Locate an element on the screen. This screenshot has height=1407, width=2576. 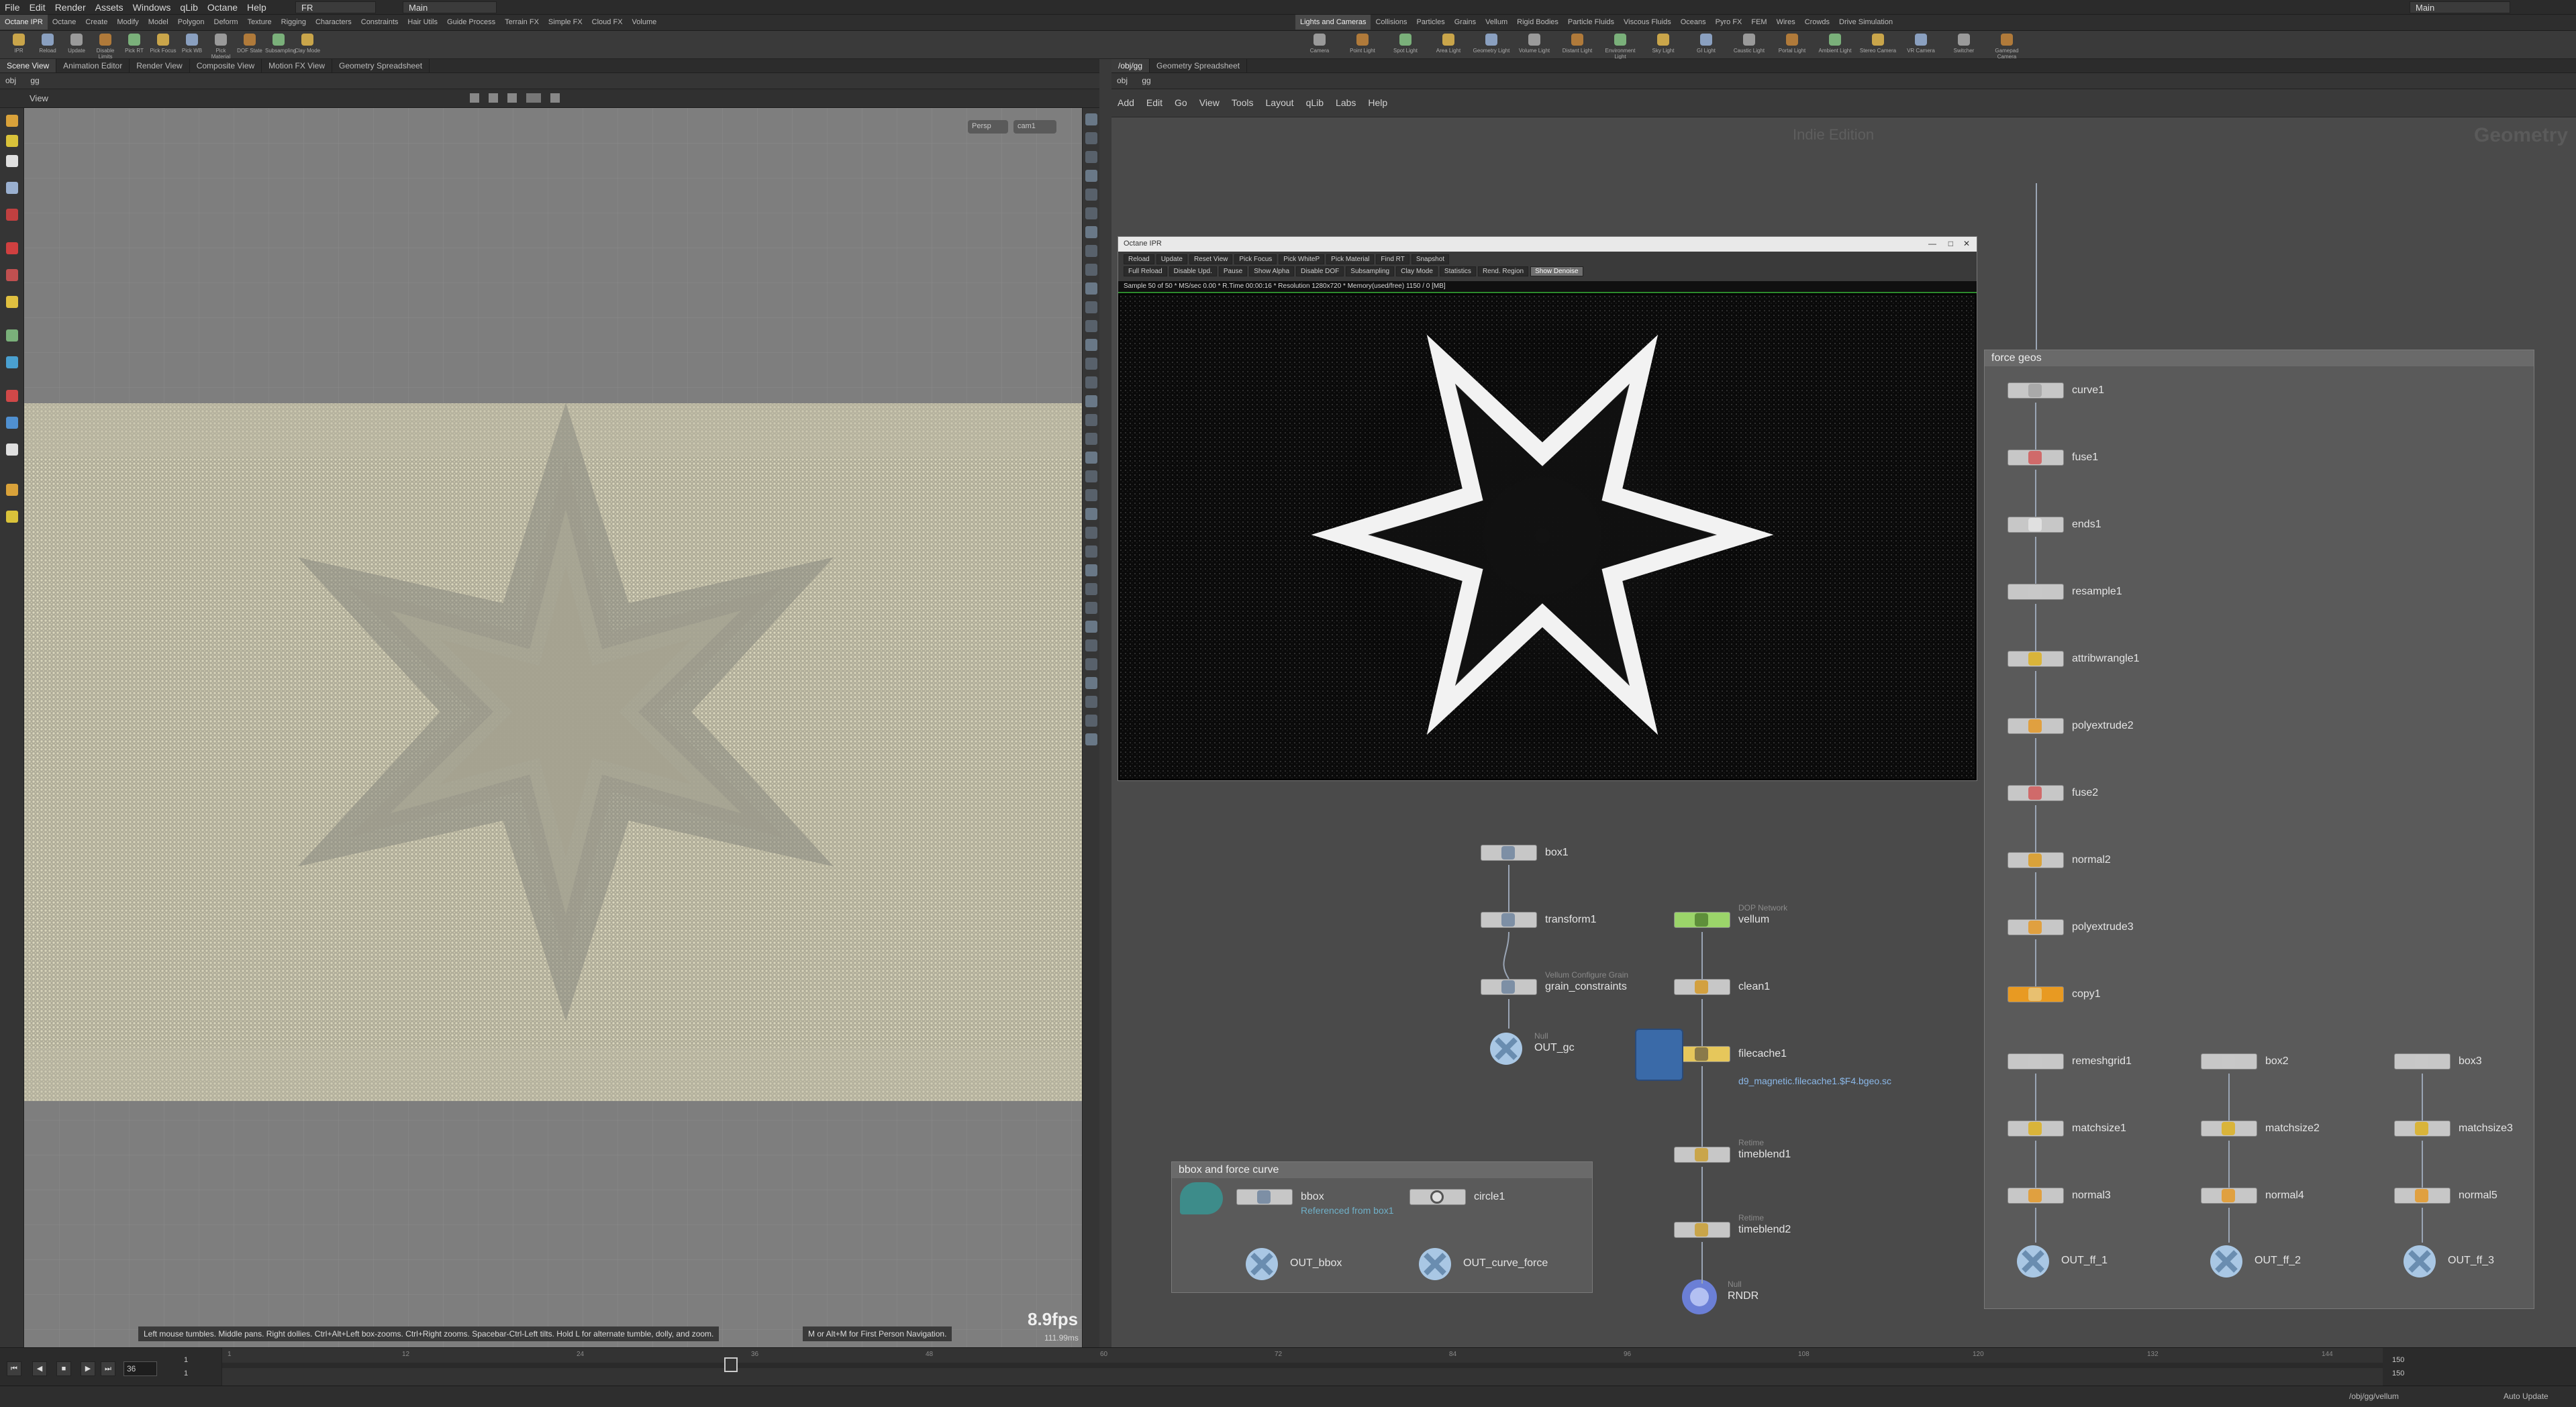
shelf-tab-crowds: Crowds is located at coordinates (1817, 22).